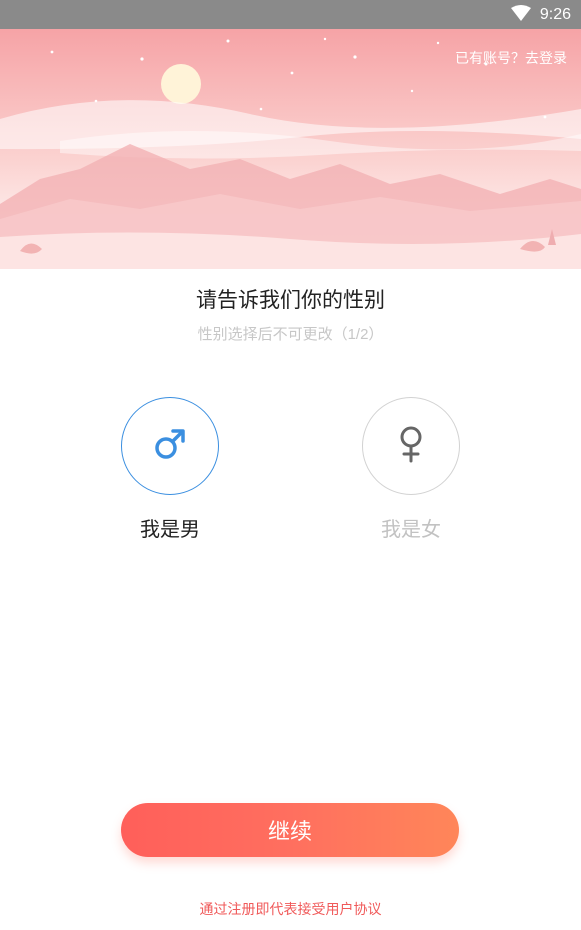  Describe the element at coordinates (290, 830) in the screenshot. I see `continue-button: 继续` at that location.